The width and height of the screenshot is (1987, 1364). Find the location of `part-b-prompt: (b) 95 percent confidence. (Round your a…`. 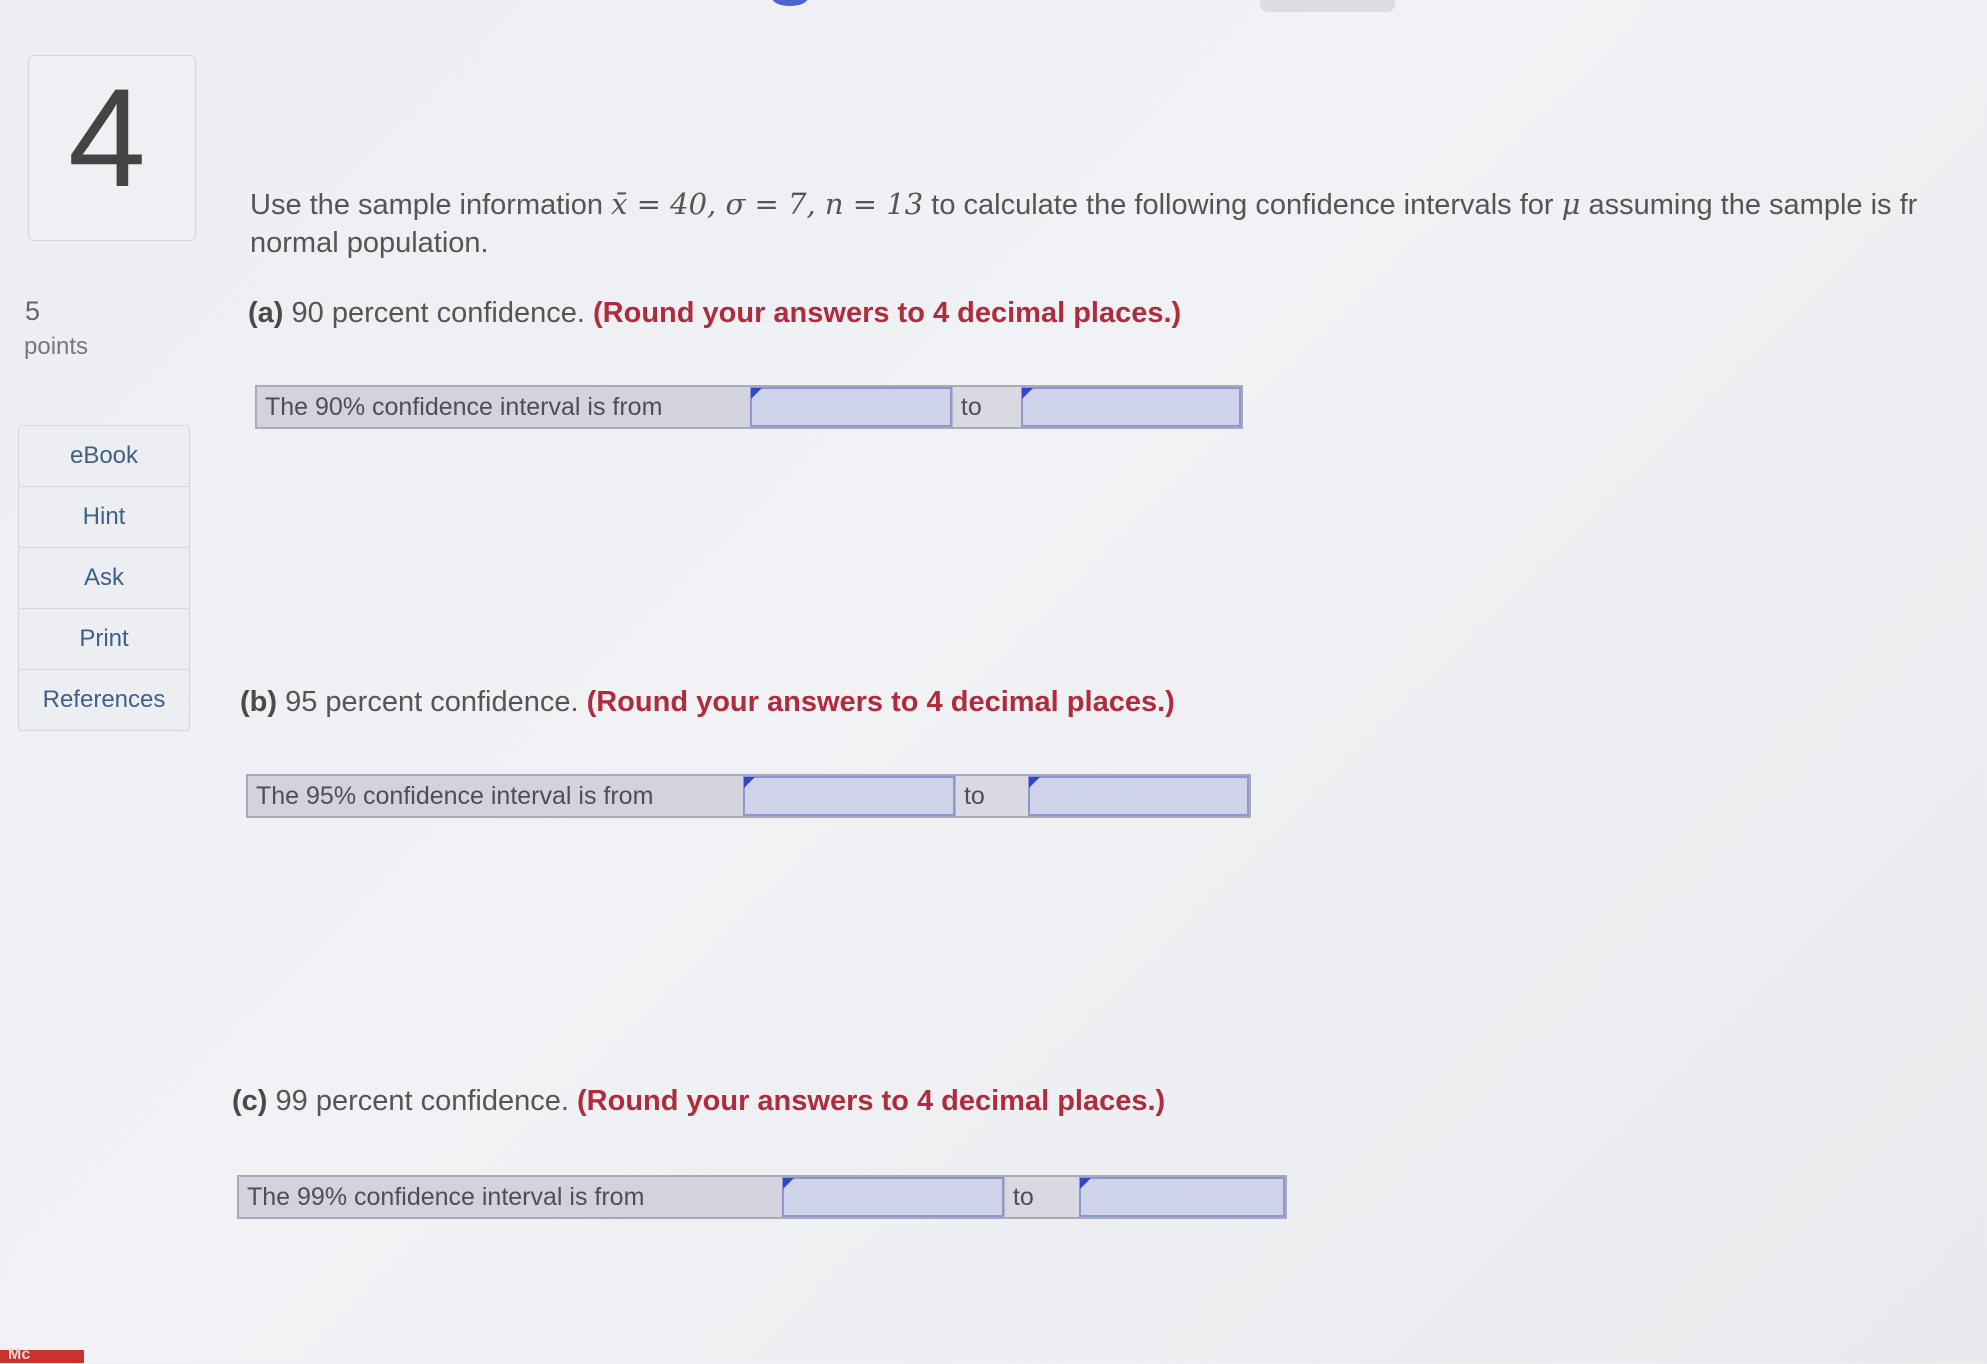

part-b-prompt: (b) 95 percent confidence. (Round your a… is located at coordinates (707, 702).